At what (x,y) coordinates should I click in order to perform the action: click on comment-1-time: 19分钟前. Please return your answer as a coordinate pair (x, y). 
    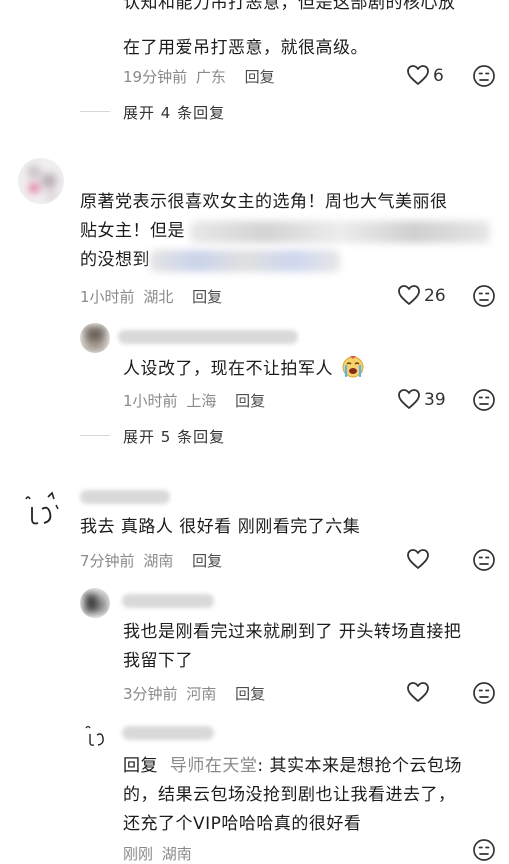
    Looking at the image, I should click on (155, 77).